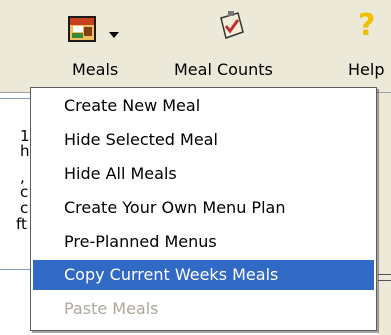  I want to click on help-toolbar-button: ? Help, so click(364, 44).